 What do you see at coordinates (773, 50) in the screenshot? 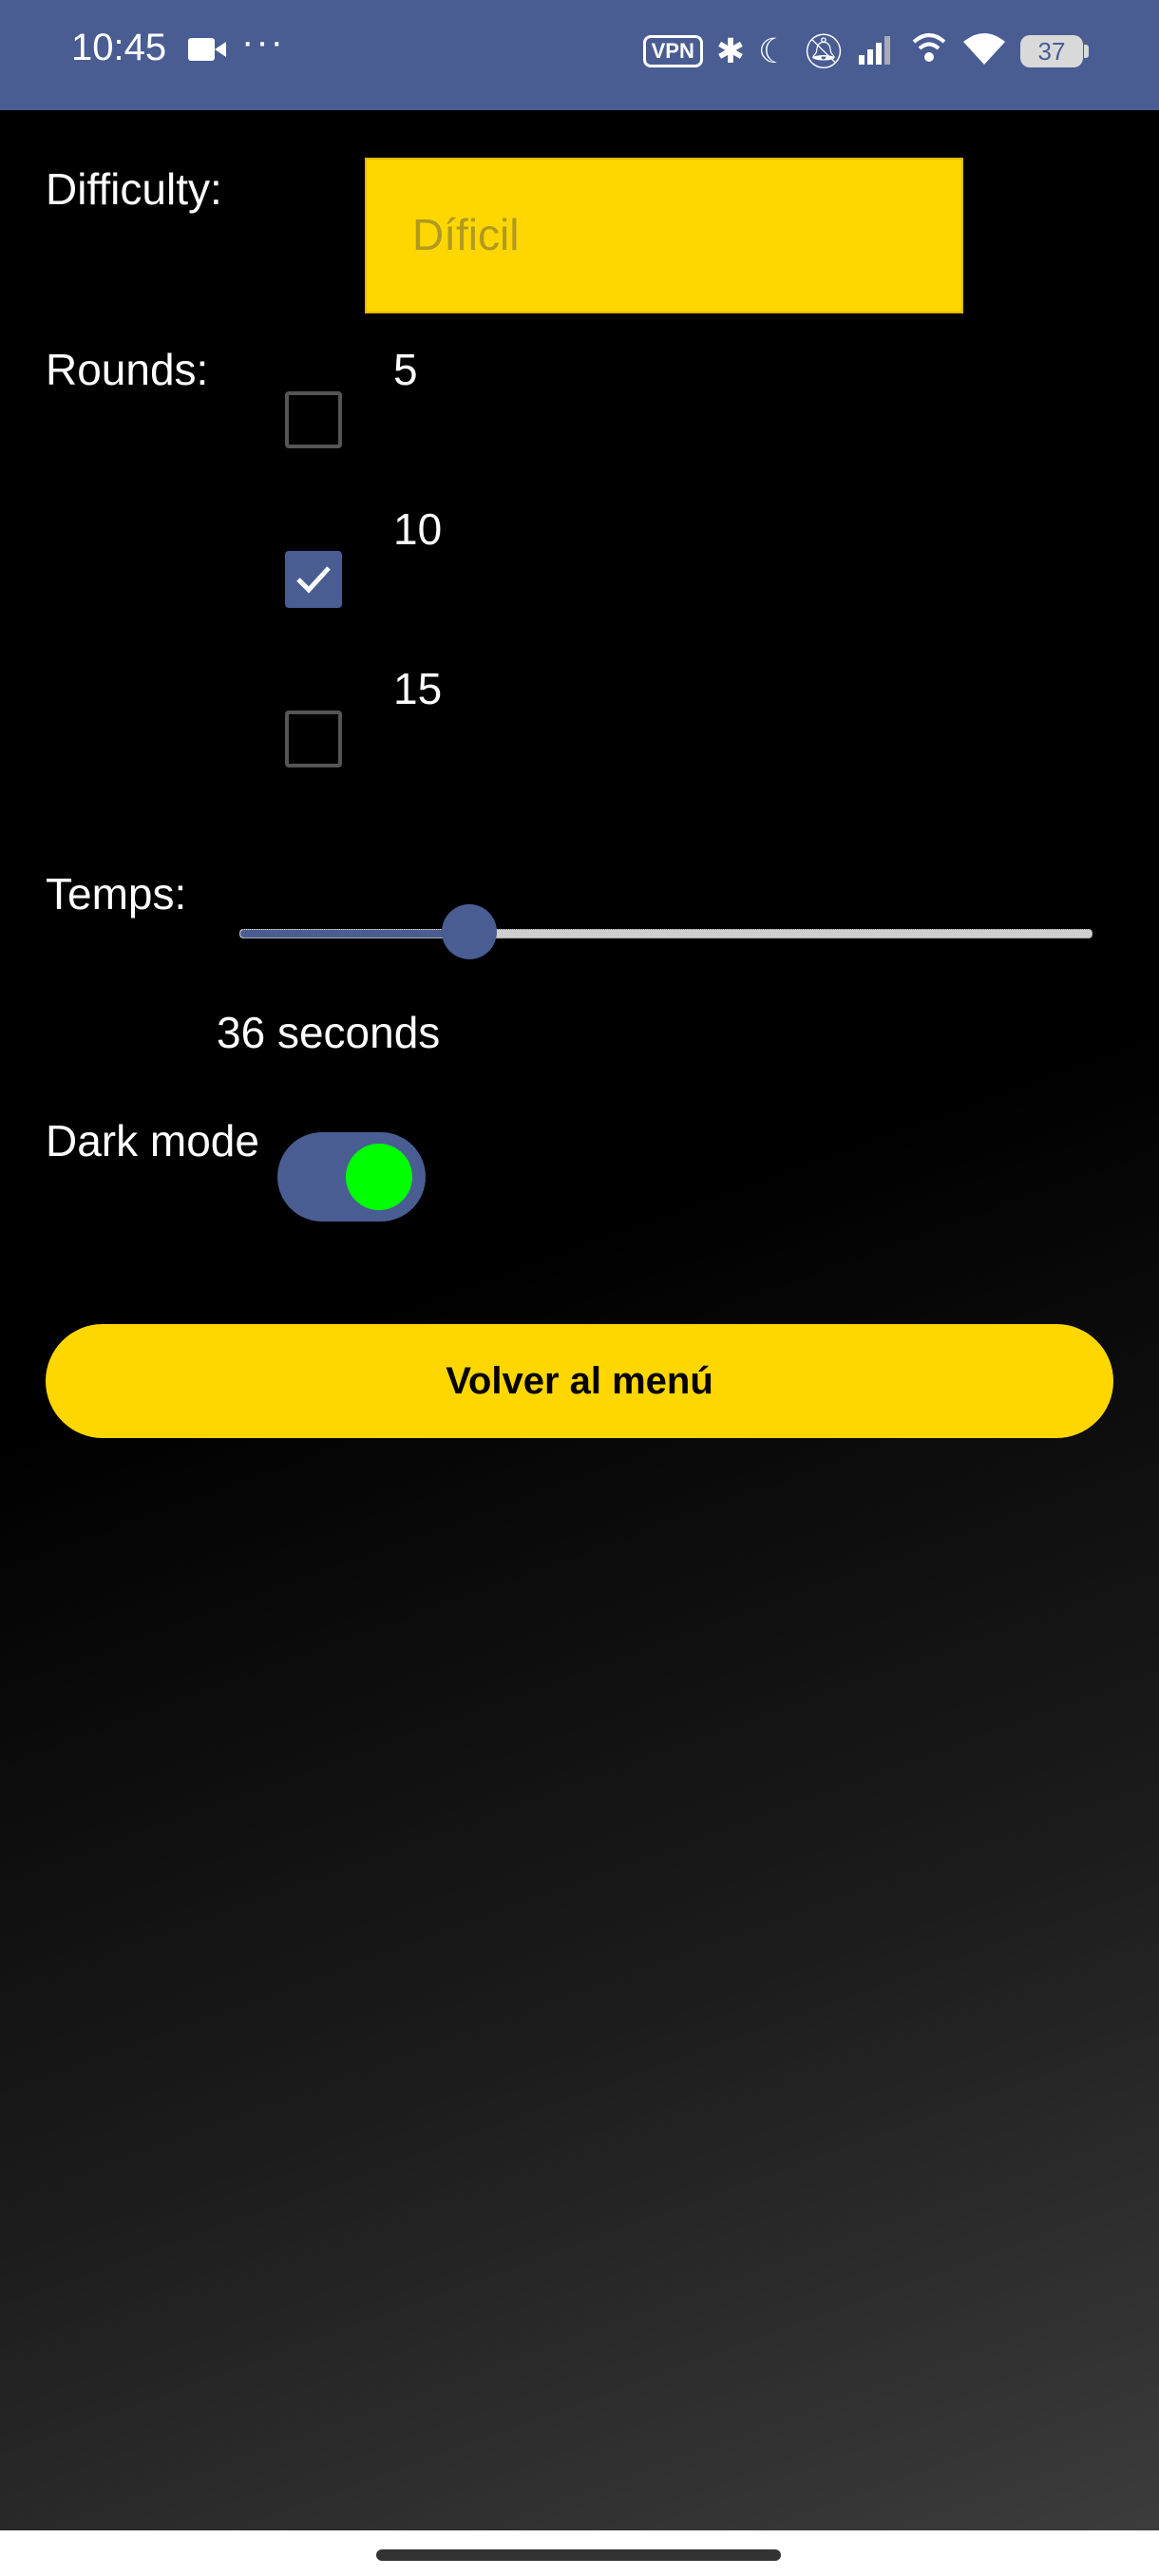
I see `moon-icon: ☾` at bounding box center [773, 50].